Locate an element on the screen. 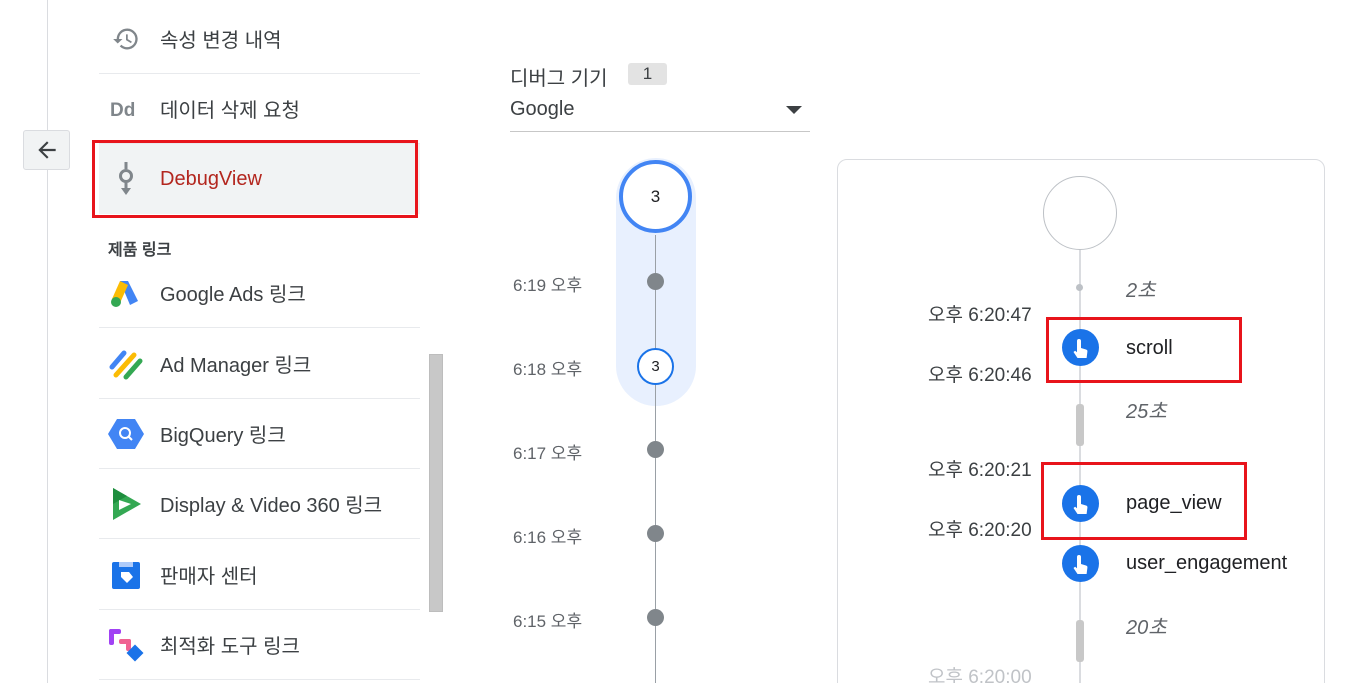 Image resolution: width=1347 pixels, height=683 pixels. time-gap-label: 20초 is located at coordinates (1146, 628).